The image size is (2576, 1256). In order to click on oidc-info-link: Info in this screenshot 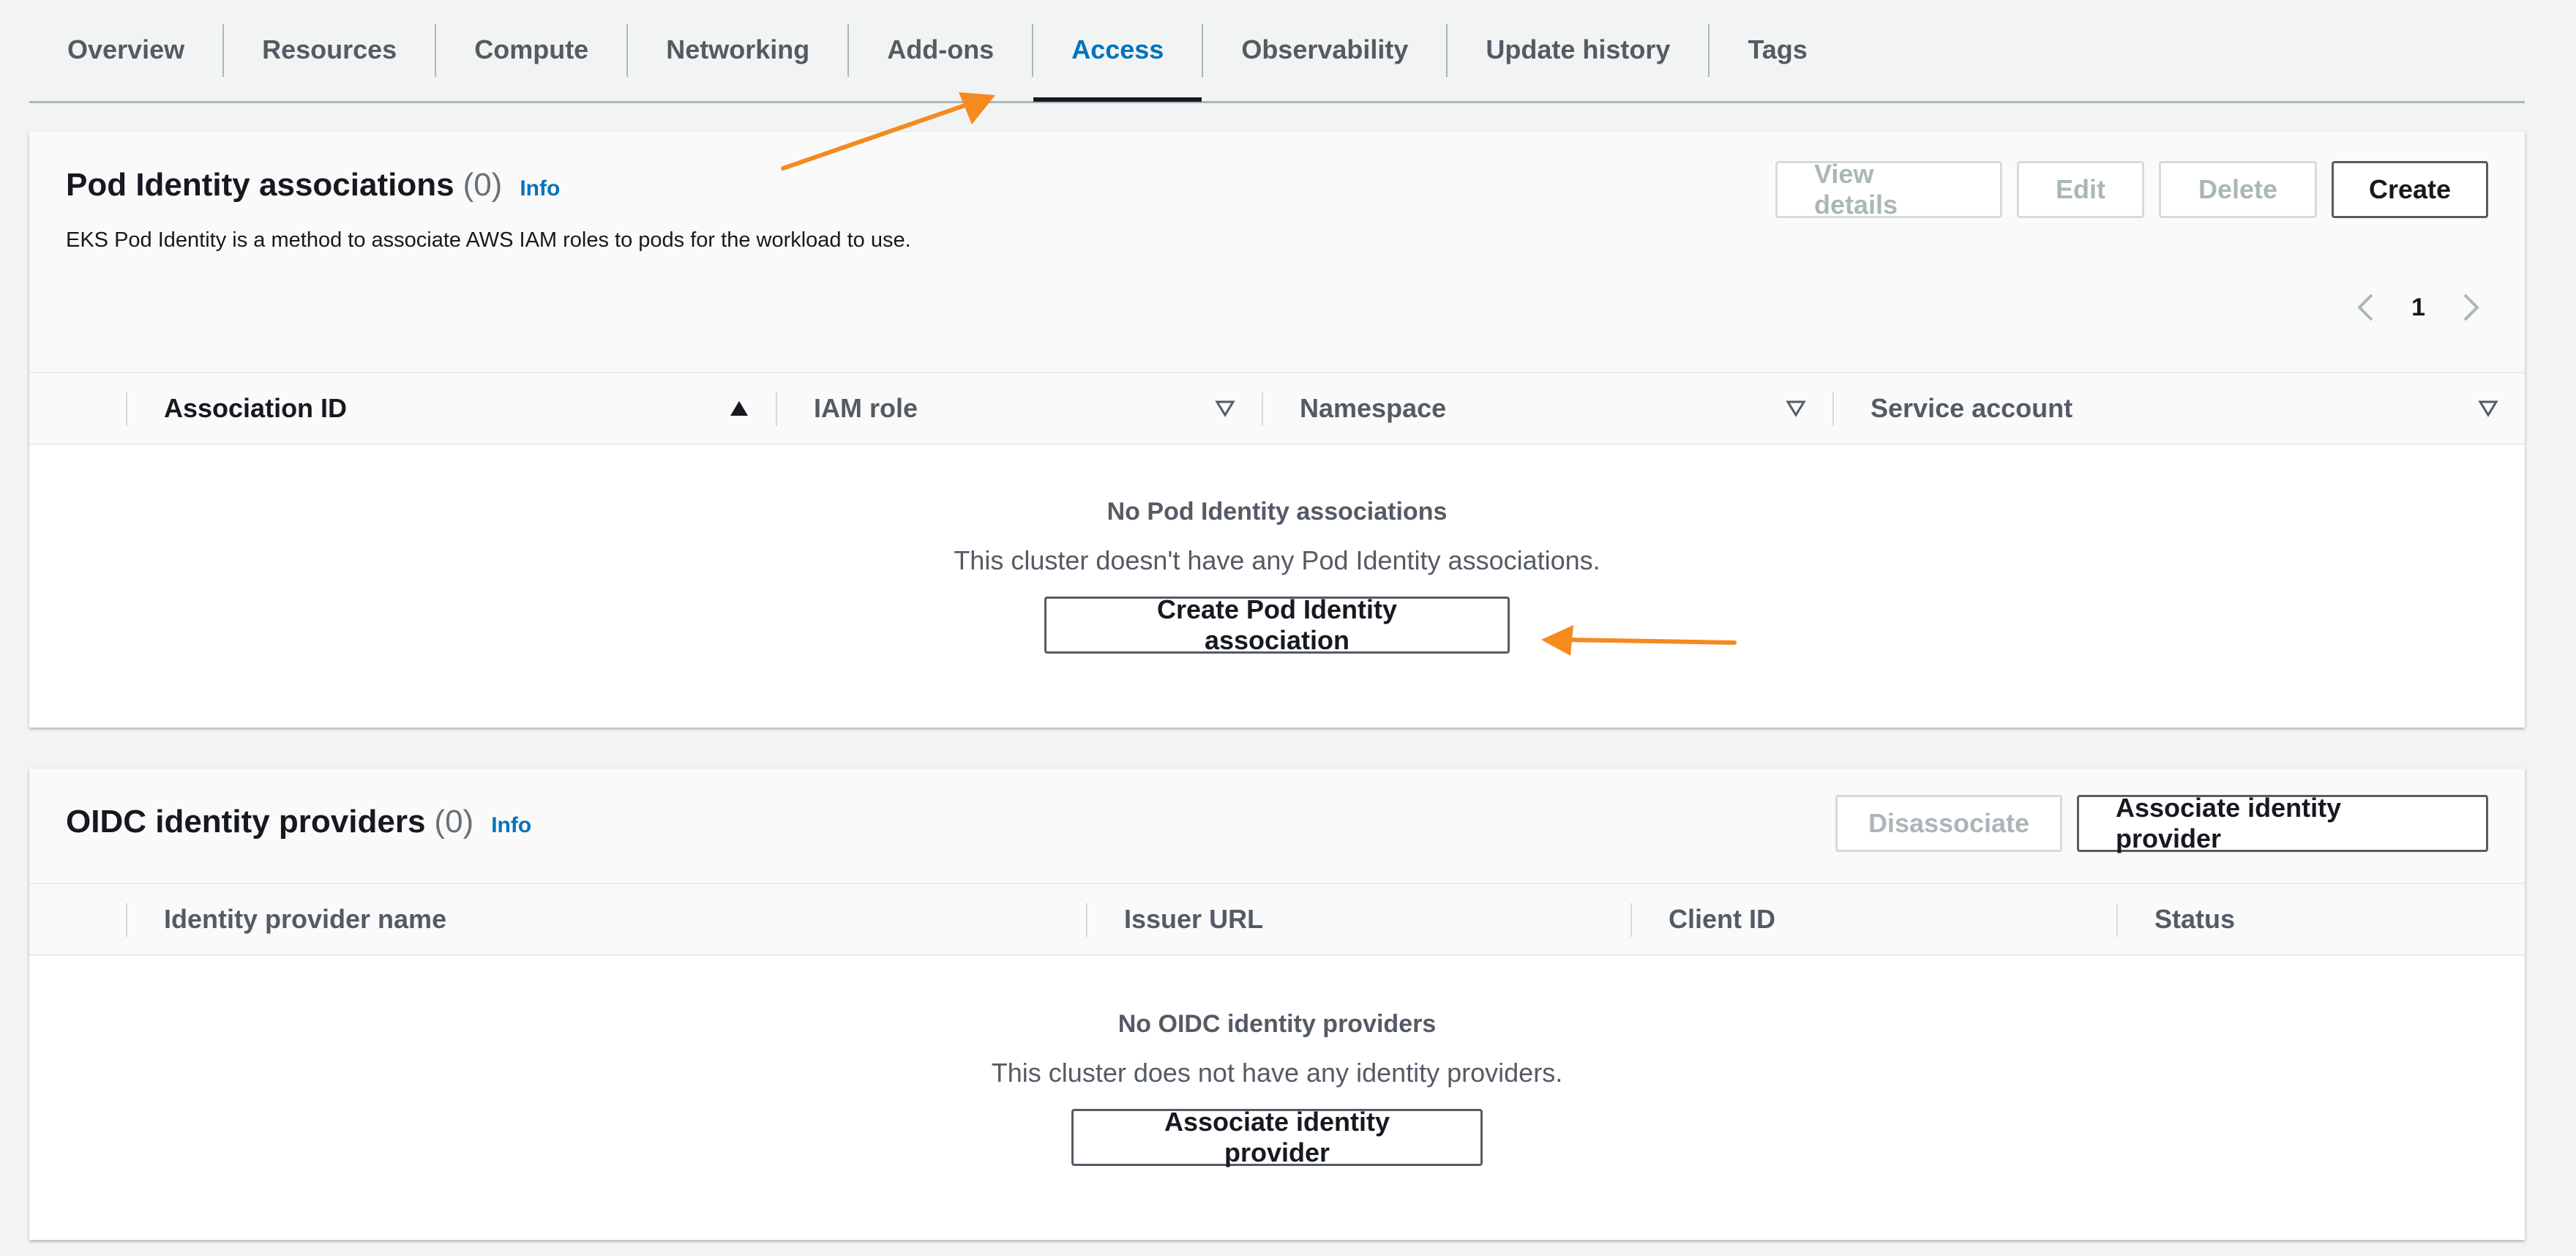, I will do `click(511, 826)`.